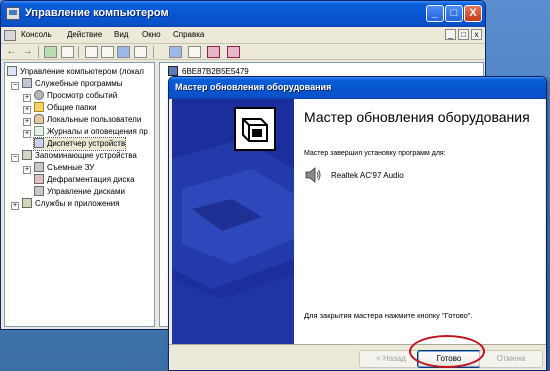  What do you see at coordinates (27, 52) in the screenshot?
I see `forward-arrow-icon: →` at bounding box center [27, 52].